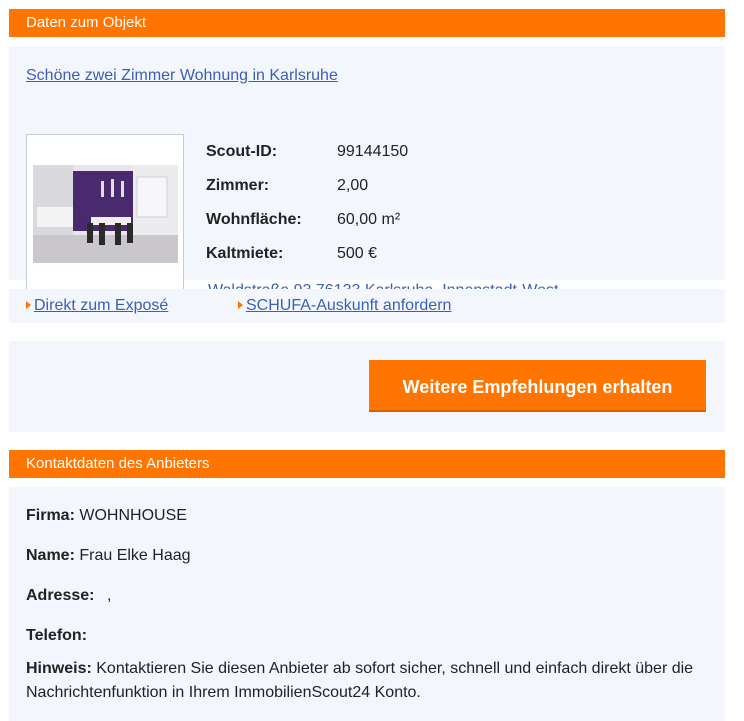 The width and height of the screenshot is (744, 721). I want to click on contact-firma: Firma: WOHNHOUSE, so click(106, 516).